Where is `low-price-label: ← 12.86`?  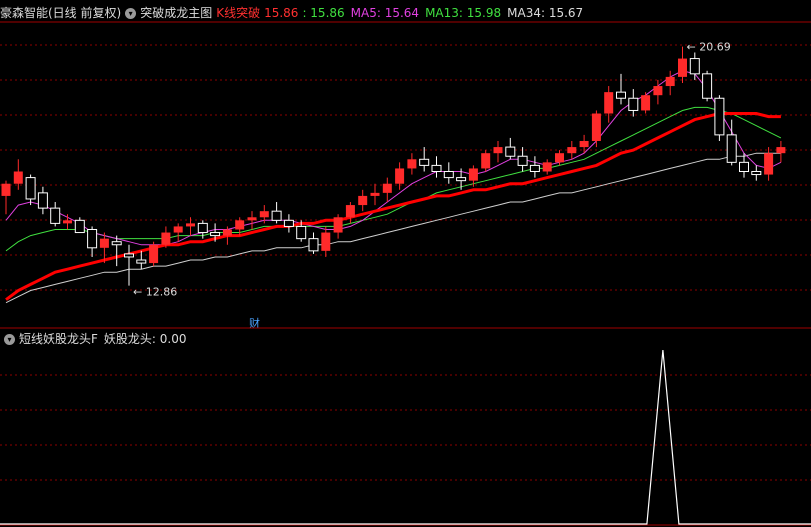 low-price-label: ← 12.86 is located at coordinates (155, 292).